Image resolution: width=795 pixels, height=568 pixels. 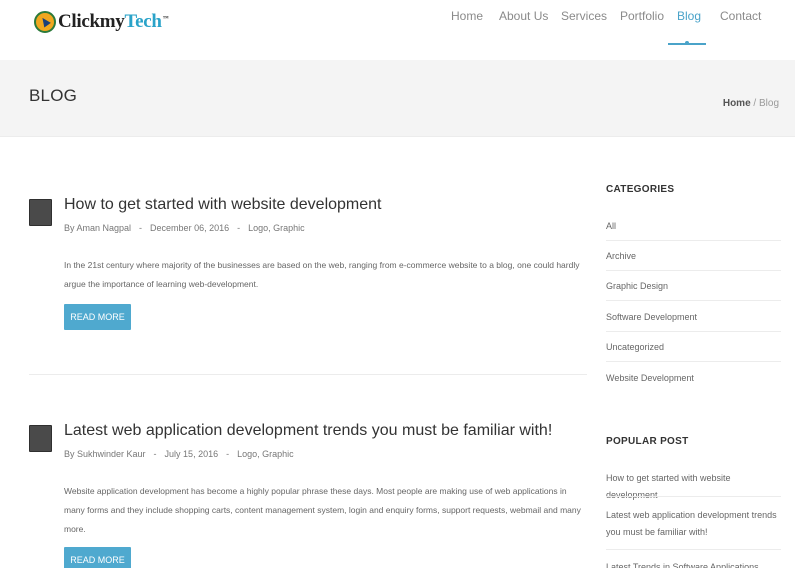 What do you see at coordinates (97, 228) in the screenshot?
I see `post-author: By Aman Nagpal` at bounding box center [97, 228].